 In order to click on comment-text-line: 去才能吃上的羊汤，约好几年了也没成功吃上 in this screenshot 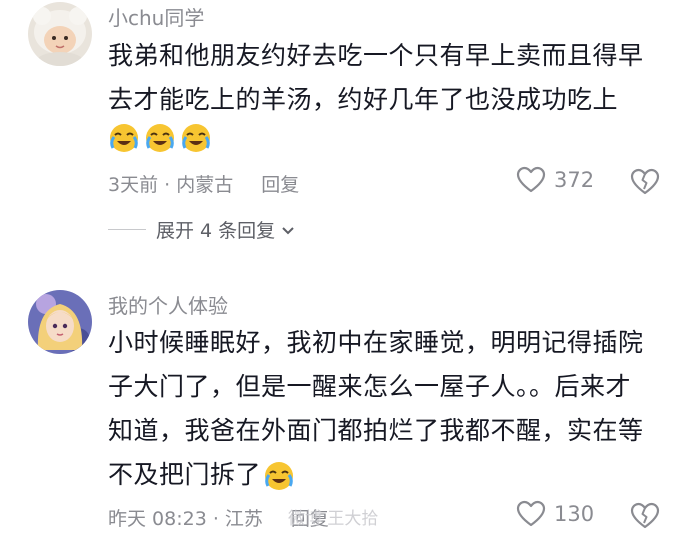, I will do `click(363, 99)`.